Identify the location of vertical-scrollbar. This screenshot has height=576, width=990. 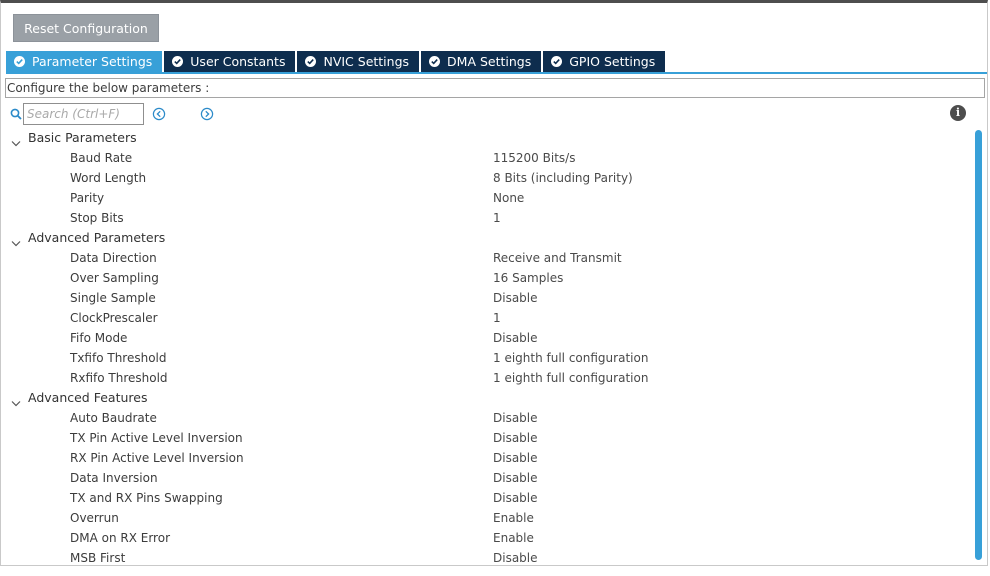
(978, 345).